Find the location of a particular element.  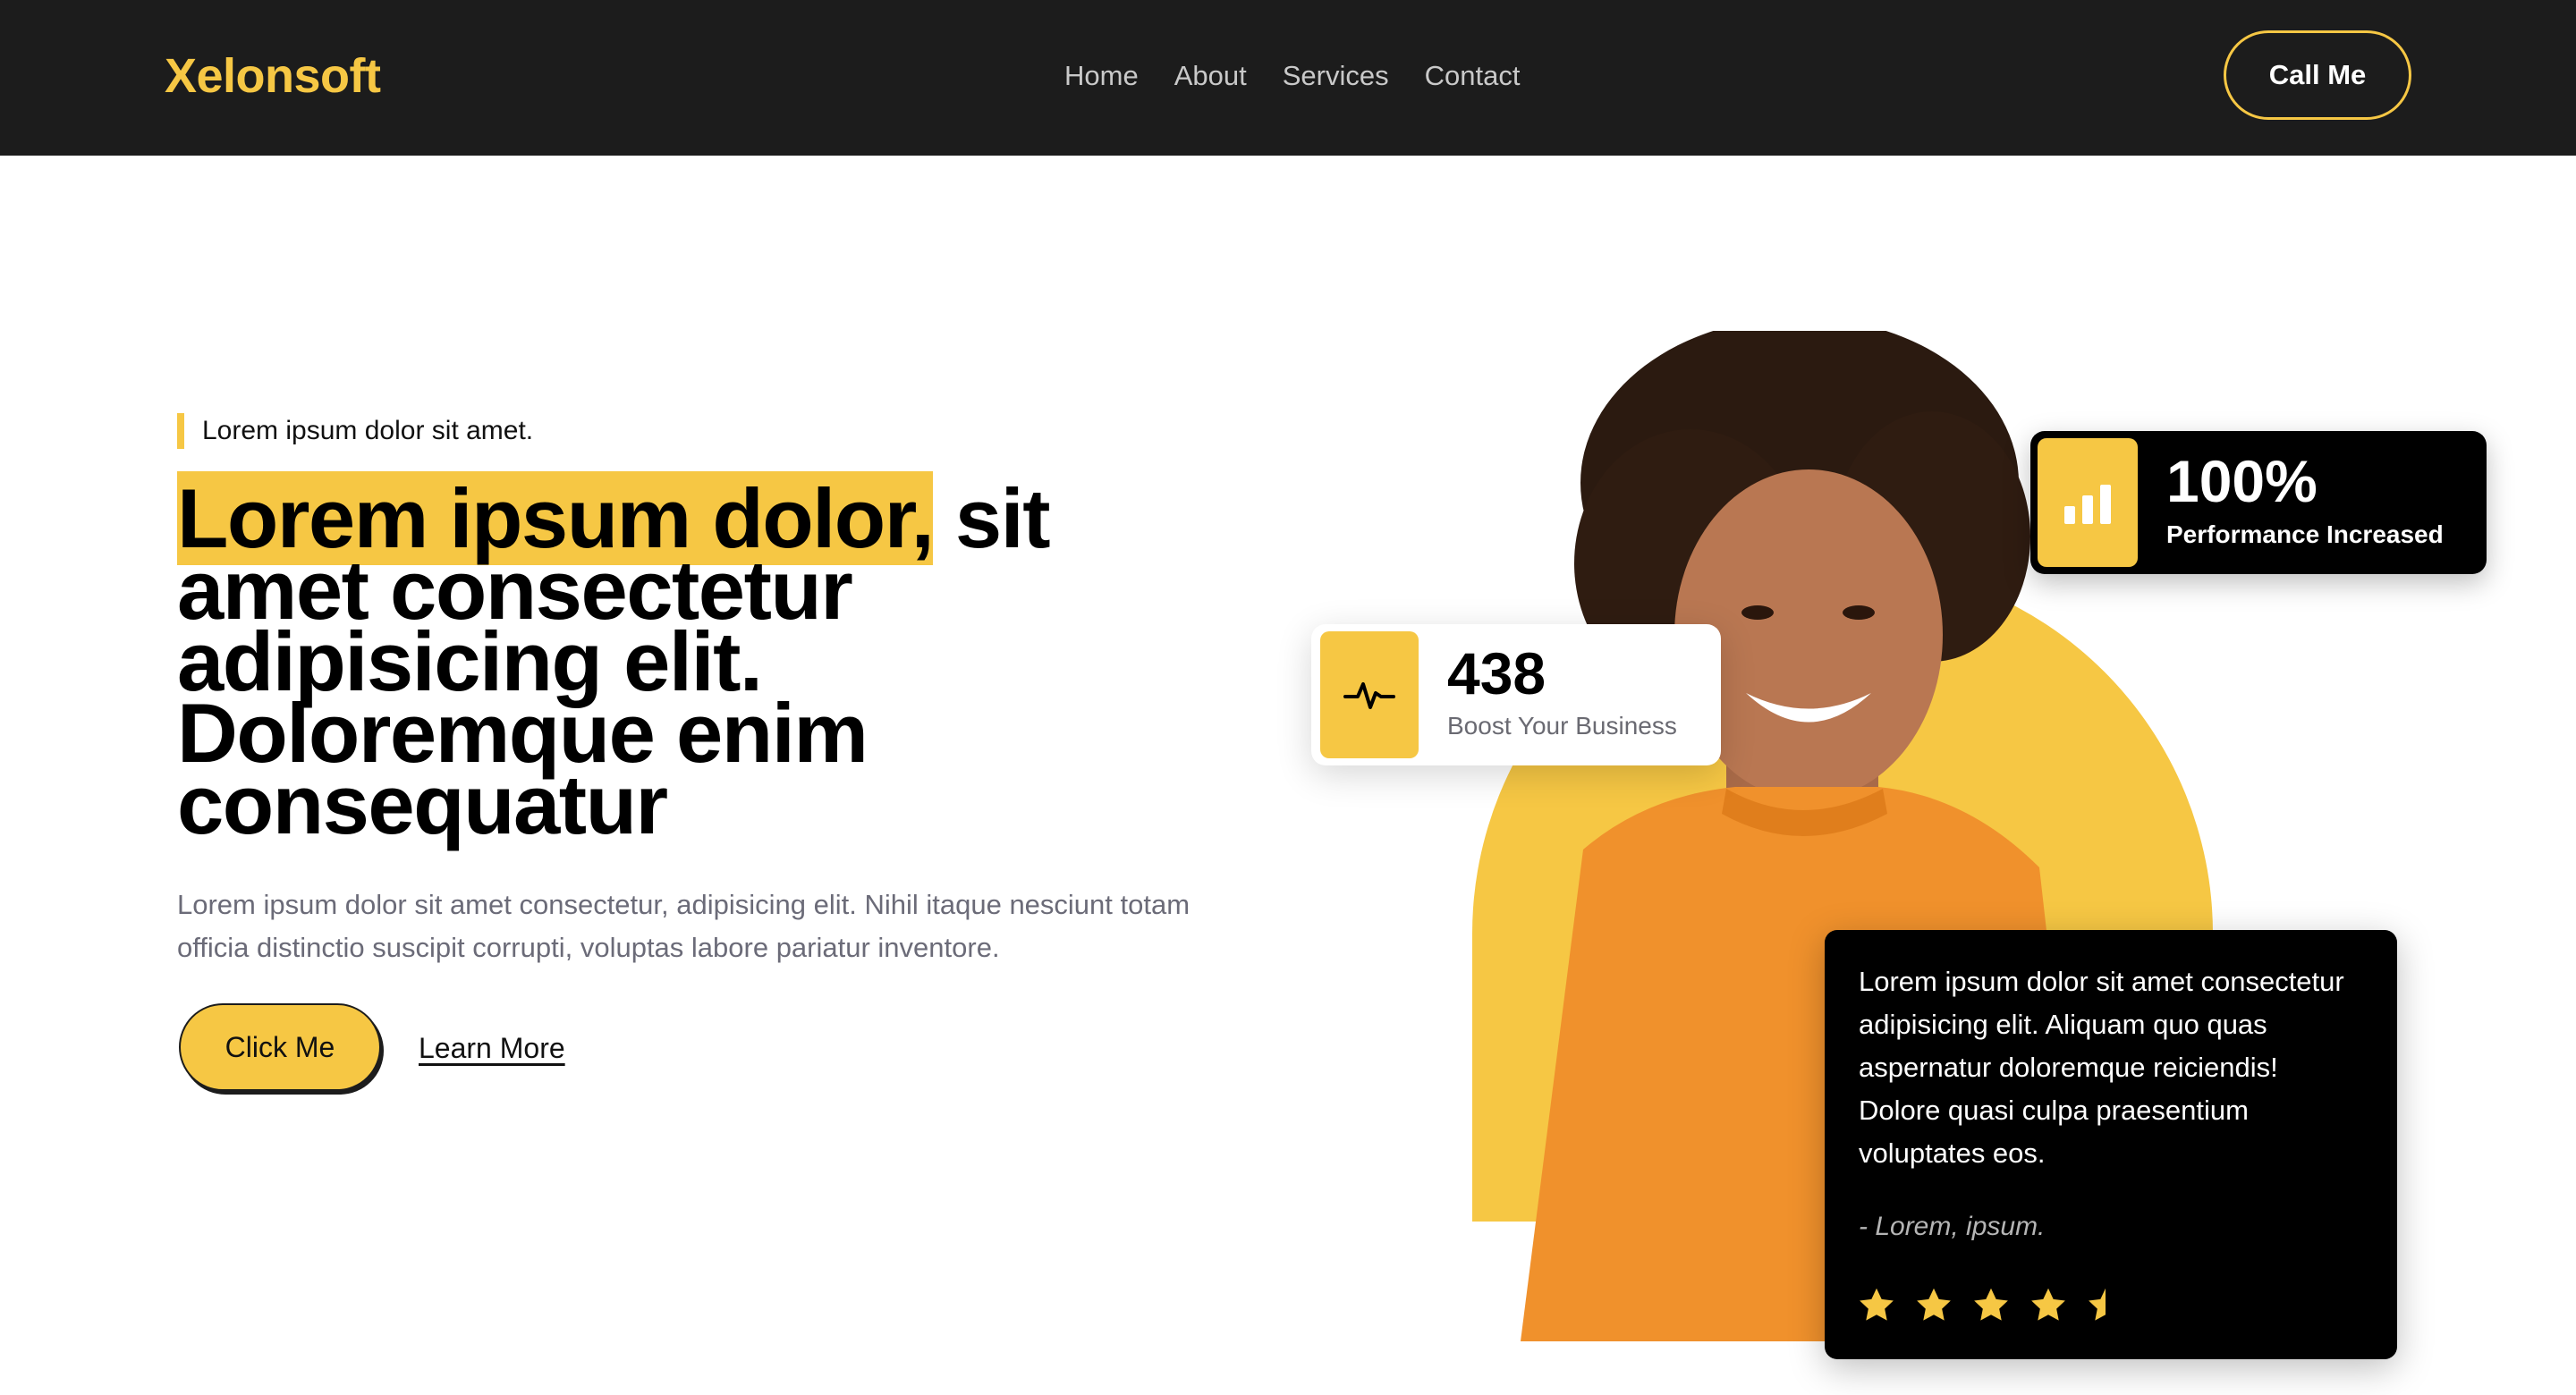

stat-card: 438 Boost Your Business is located at coordinates (1516, 694).